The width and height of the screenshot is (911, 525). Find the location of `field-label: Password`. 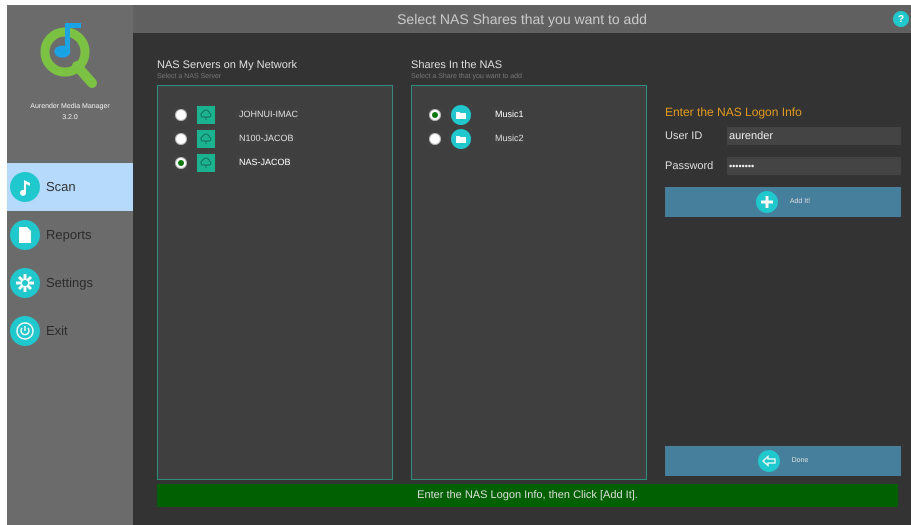

field-label: Password is located at coordinates (689, 166).